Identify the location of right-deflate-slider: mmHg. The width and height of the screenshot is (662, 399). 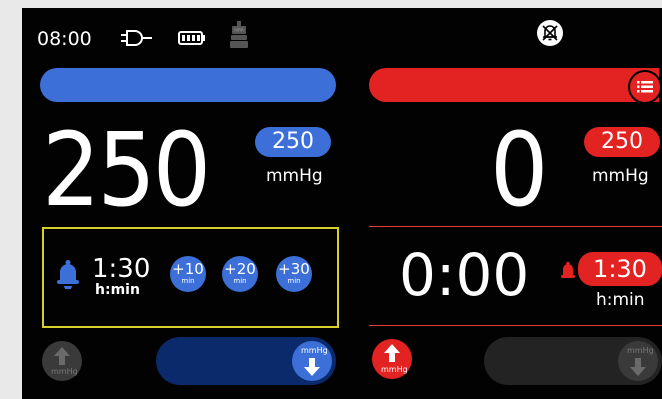
(573, 361).